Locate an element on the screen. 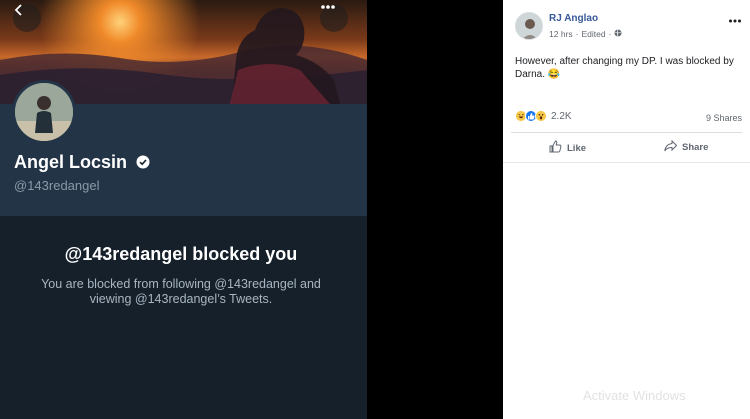 This screenshot has width=750, height=419. globe-icon is located at coordinates (618, 34).